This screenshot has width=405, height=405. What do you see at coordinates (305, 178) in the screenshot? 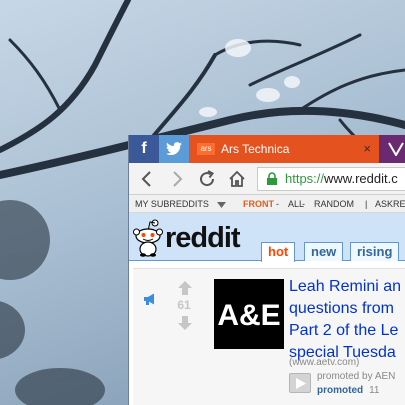
I see `url-scheme: https://` at bounding box center [305, 178].